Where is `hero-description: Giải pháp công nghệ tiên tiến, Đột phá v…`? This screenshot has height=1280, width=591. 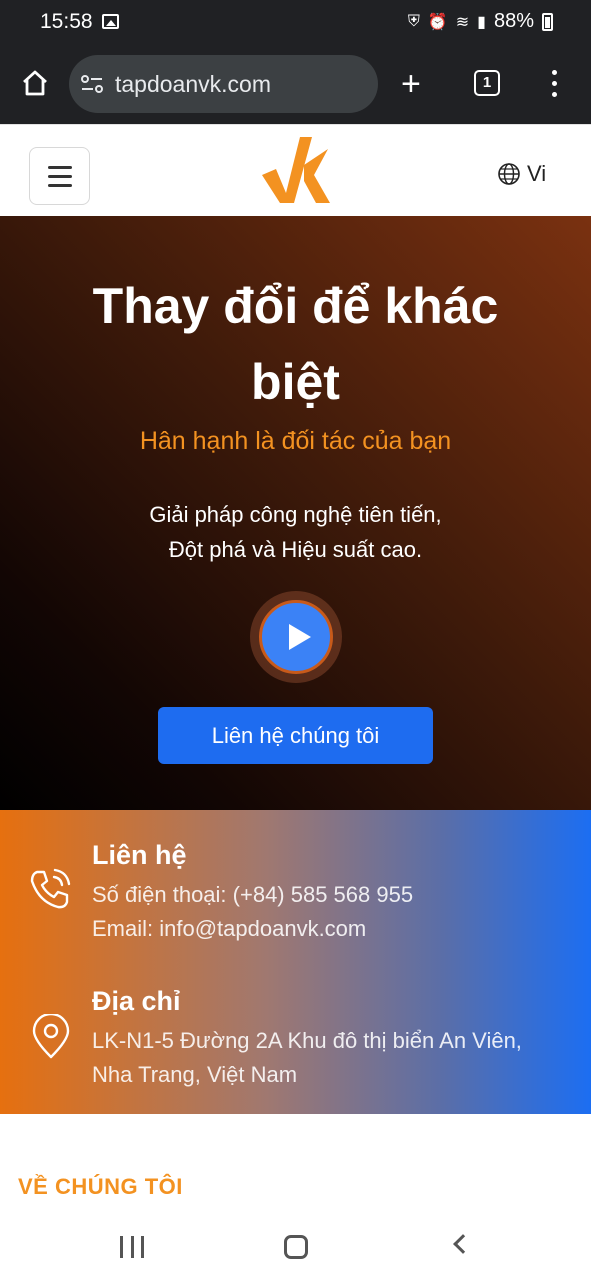
hero-description: Giải pháp công nghệ tiên tiến, Đột phá v… is located at coordinates (295, 532).